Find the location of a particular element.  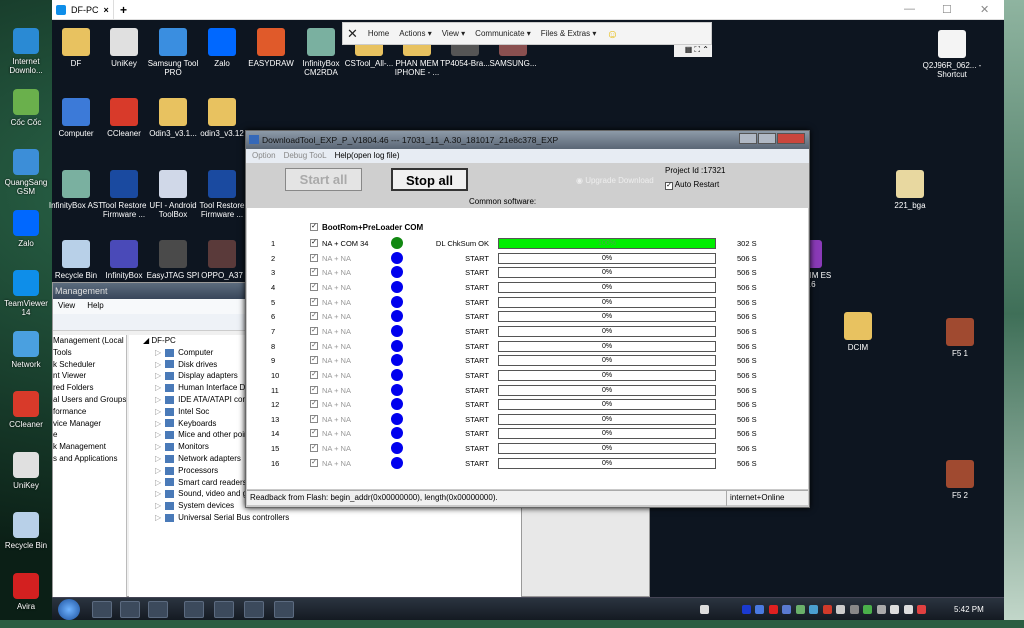

tree-item: red Folders is located at coordinates (89, 388).